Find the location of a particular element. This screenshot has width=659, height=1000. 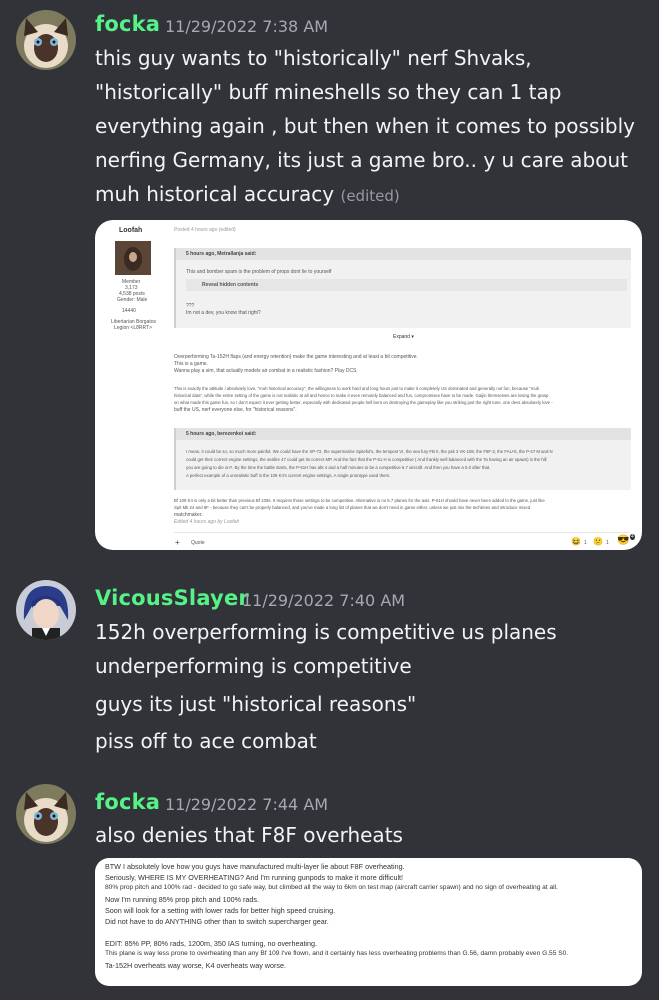

add-icon: + is located at coordinates (177, 542).